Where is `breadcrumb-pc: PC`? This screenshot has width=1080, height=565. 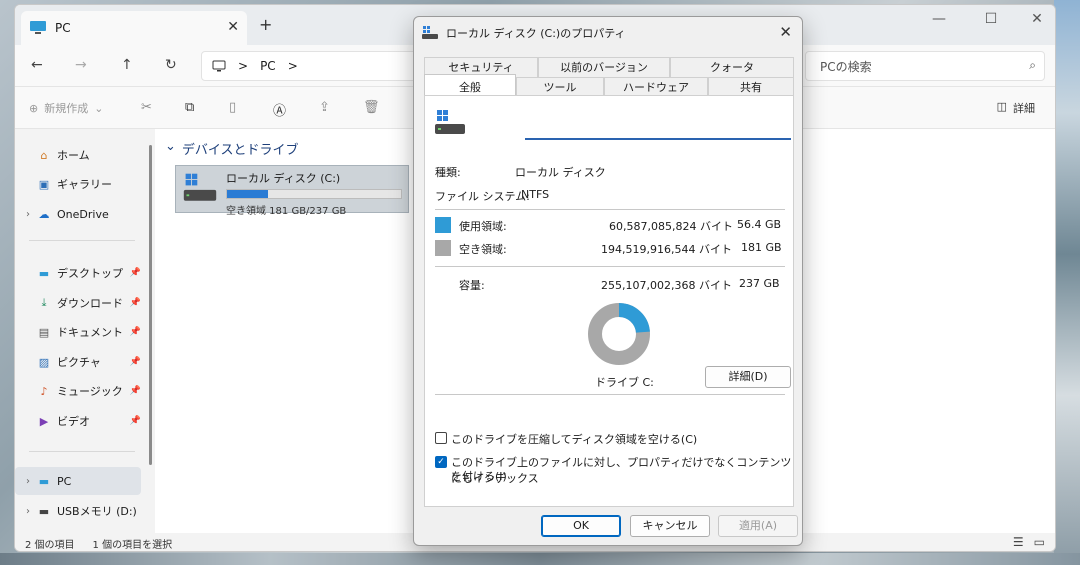
breadcrumb-pc: PC is located at coordinates (268, 66).